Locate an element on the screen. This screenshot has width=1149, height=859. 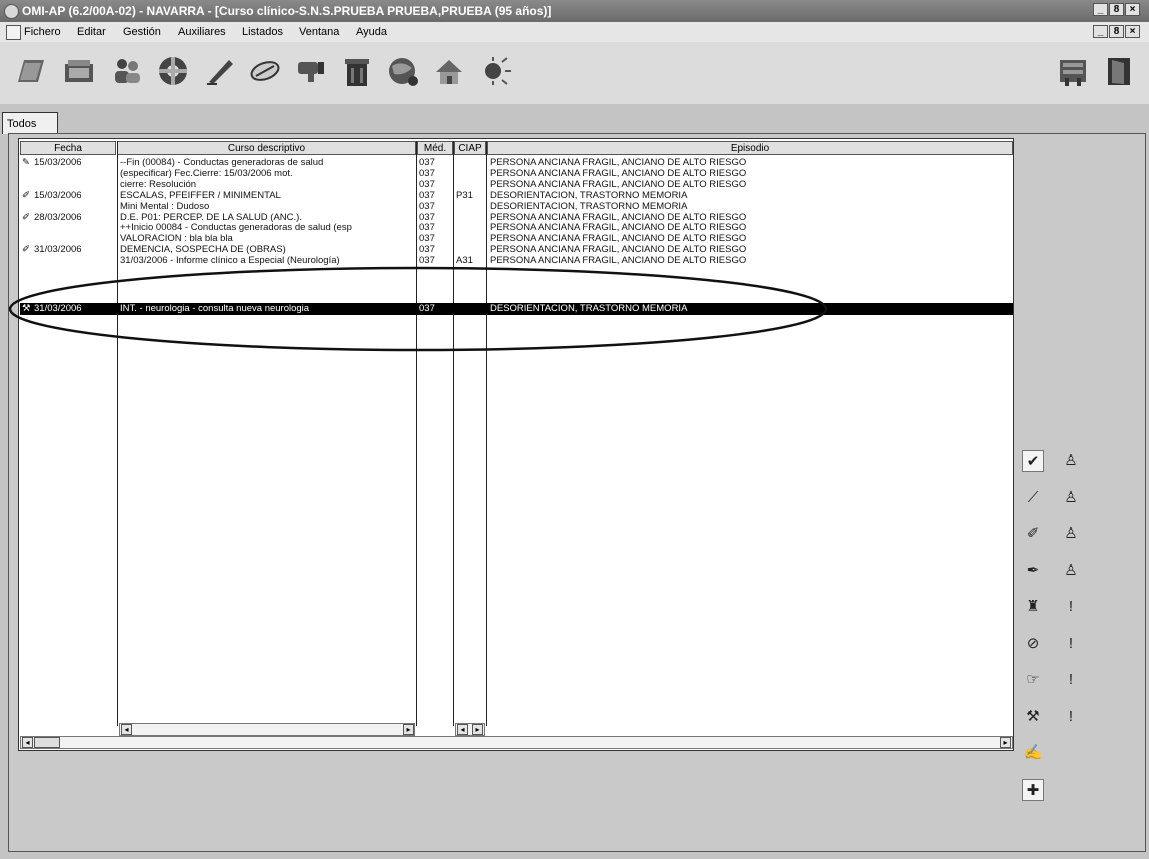
main-horizontal-scrollbar: ◂ ▸ is located at coordinates (516, 742).